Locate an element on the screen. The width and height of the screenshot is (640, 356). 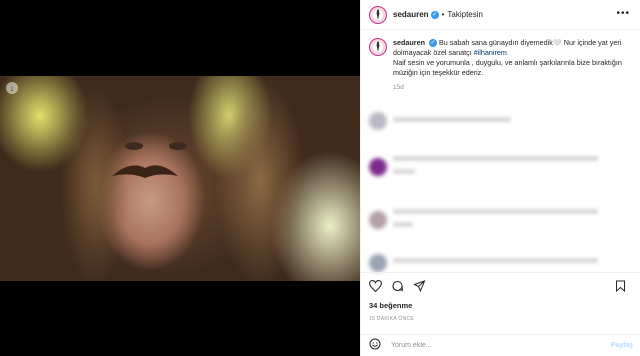
bookmark-icon is located at coordinates (620, 288).